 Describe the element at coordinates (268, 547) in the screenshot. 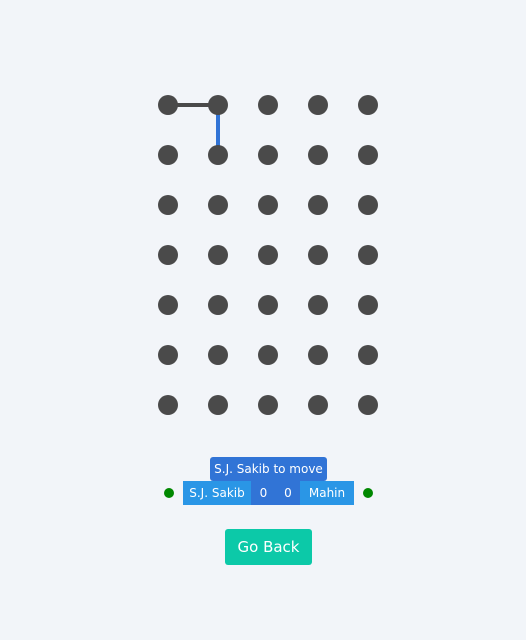

I see `go-back-button: Go Back` at that location.